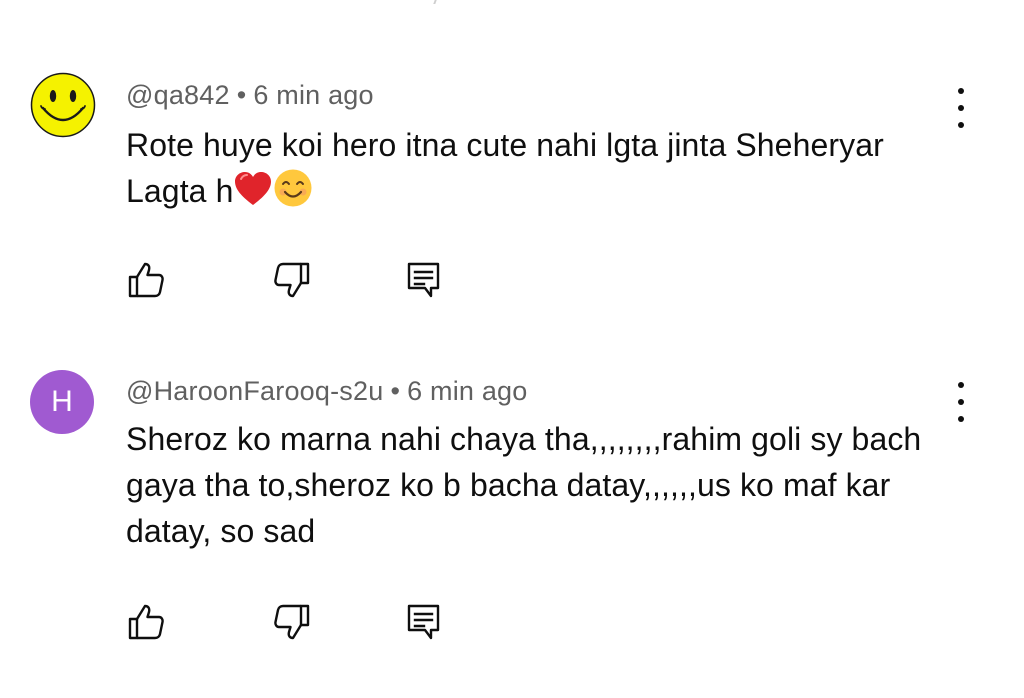 Image resolution: width=1024 pixels, height=698 pixels. I want to click on avatar, so click(63, 105).